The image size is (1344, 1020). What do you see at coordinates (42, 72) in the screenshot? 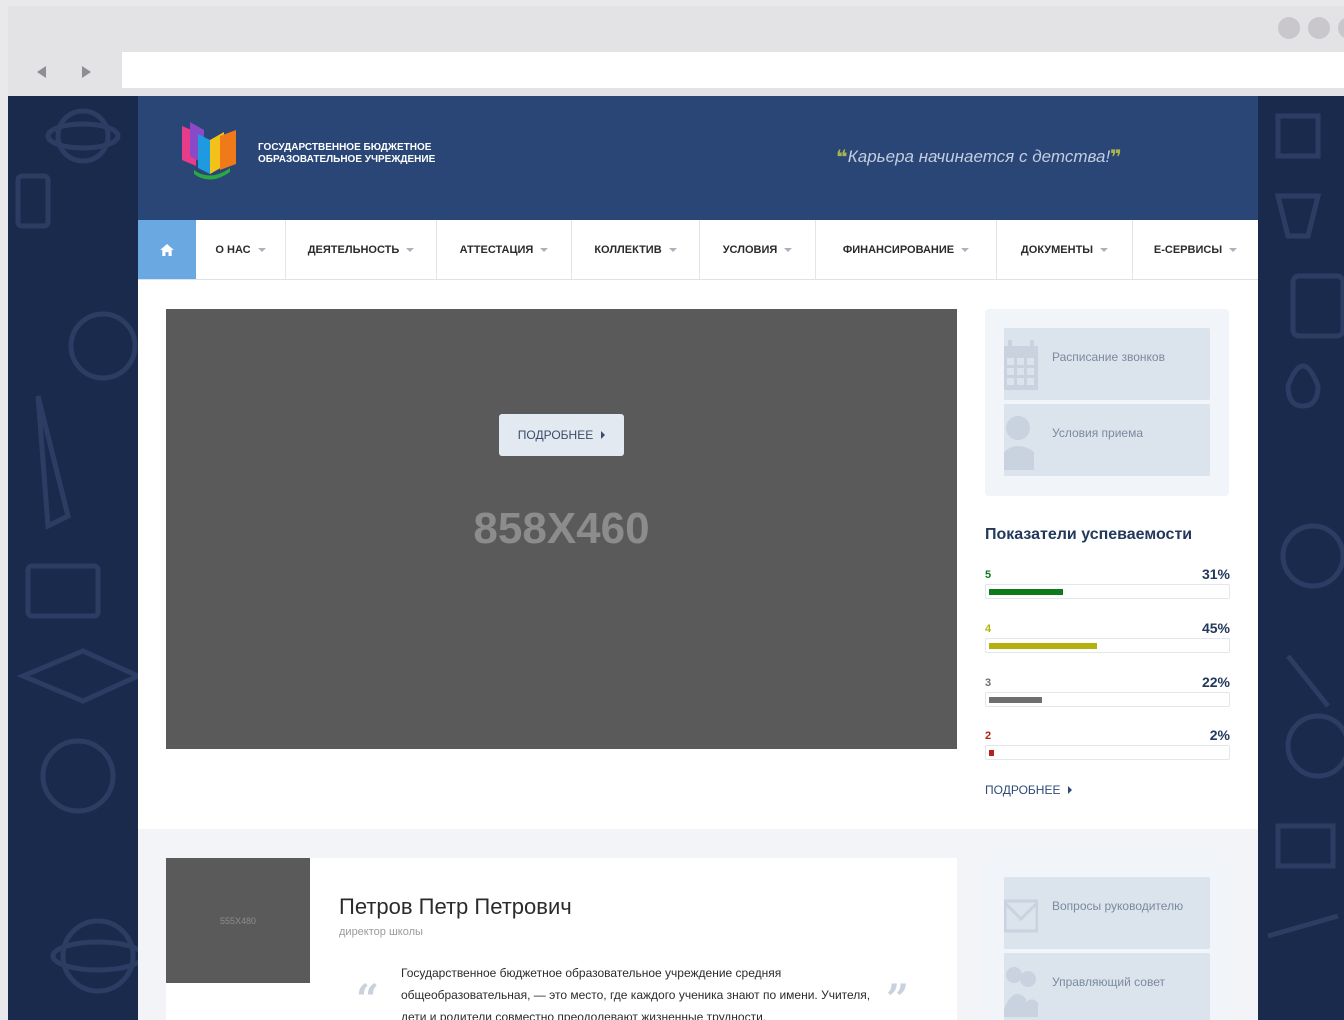
I see `back-arrow-icon` at bounding box center [42, 72].